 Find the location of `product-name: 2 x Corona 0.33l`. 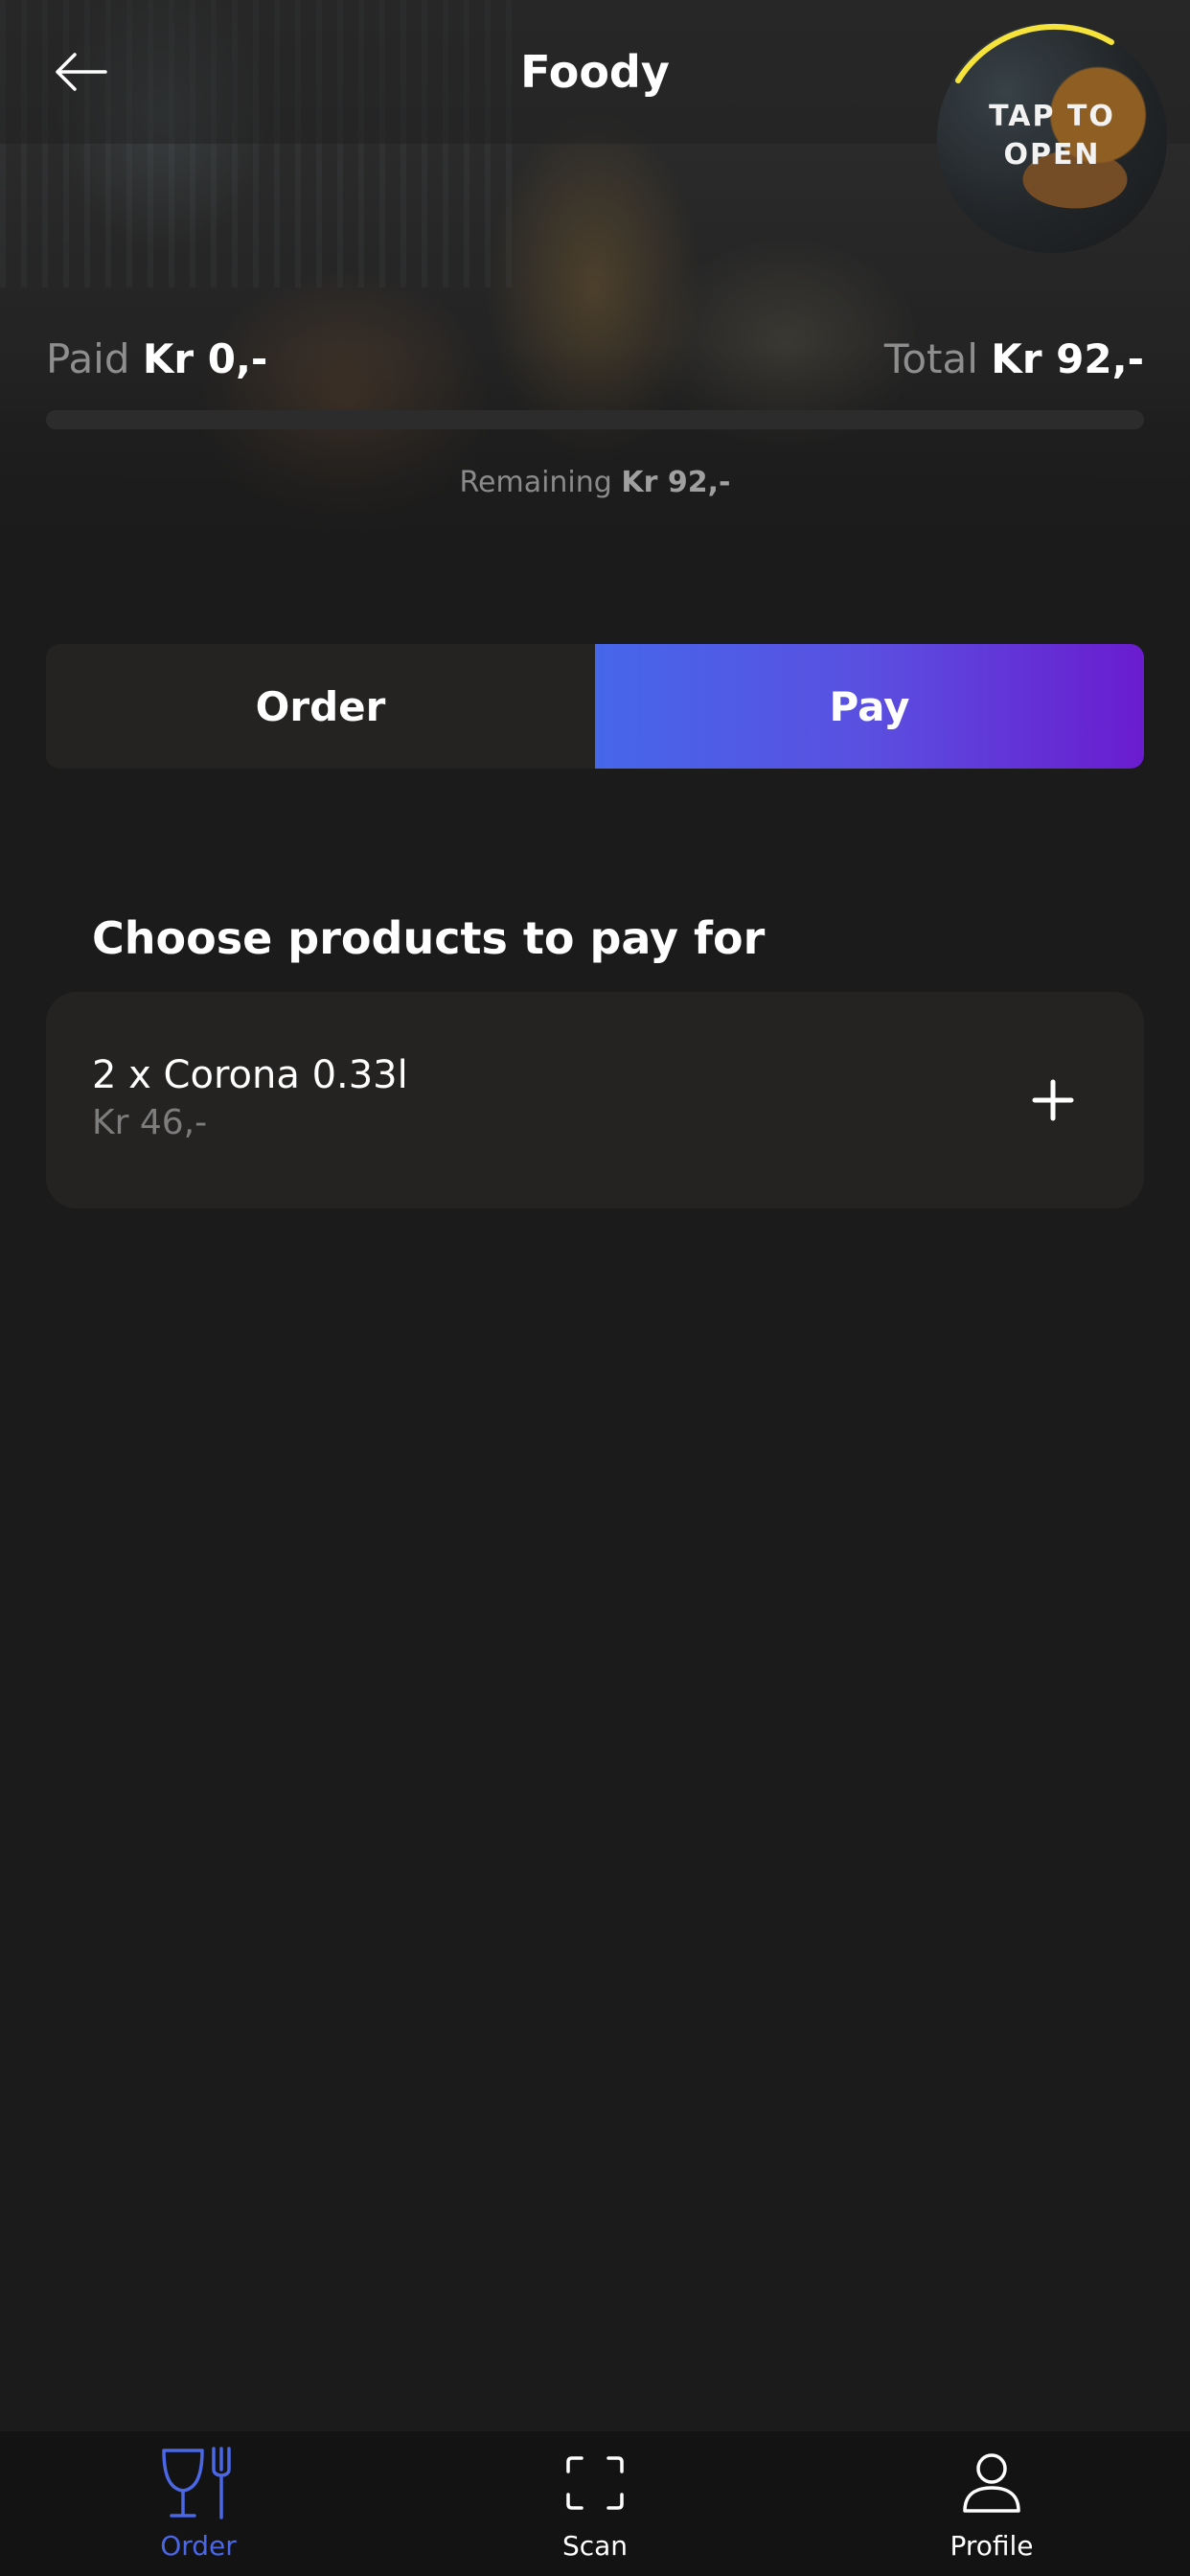

product-name: 2 x Corona 0.33l is located at coordinates (250, 1075).